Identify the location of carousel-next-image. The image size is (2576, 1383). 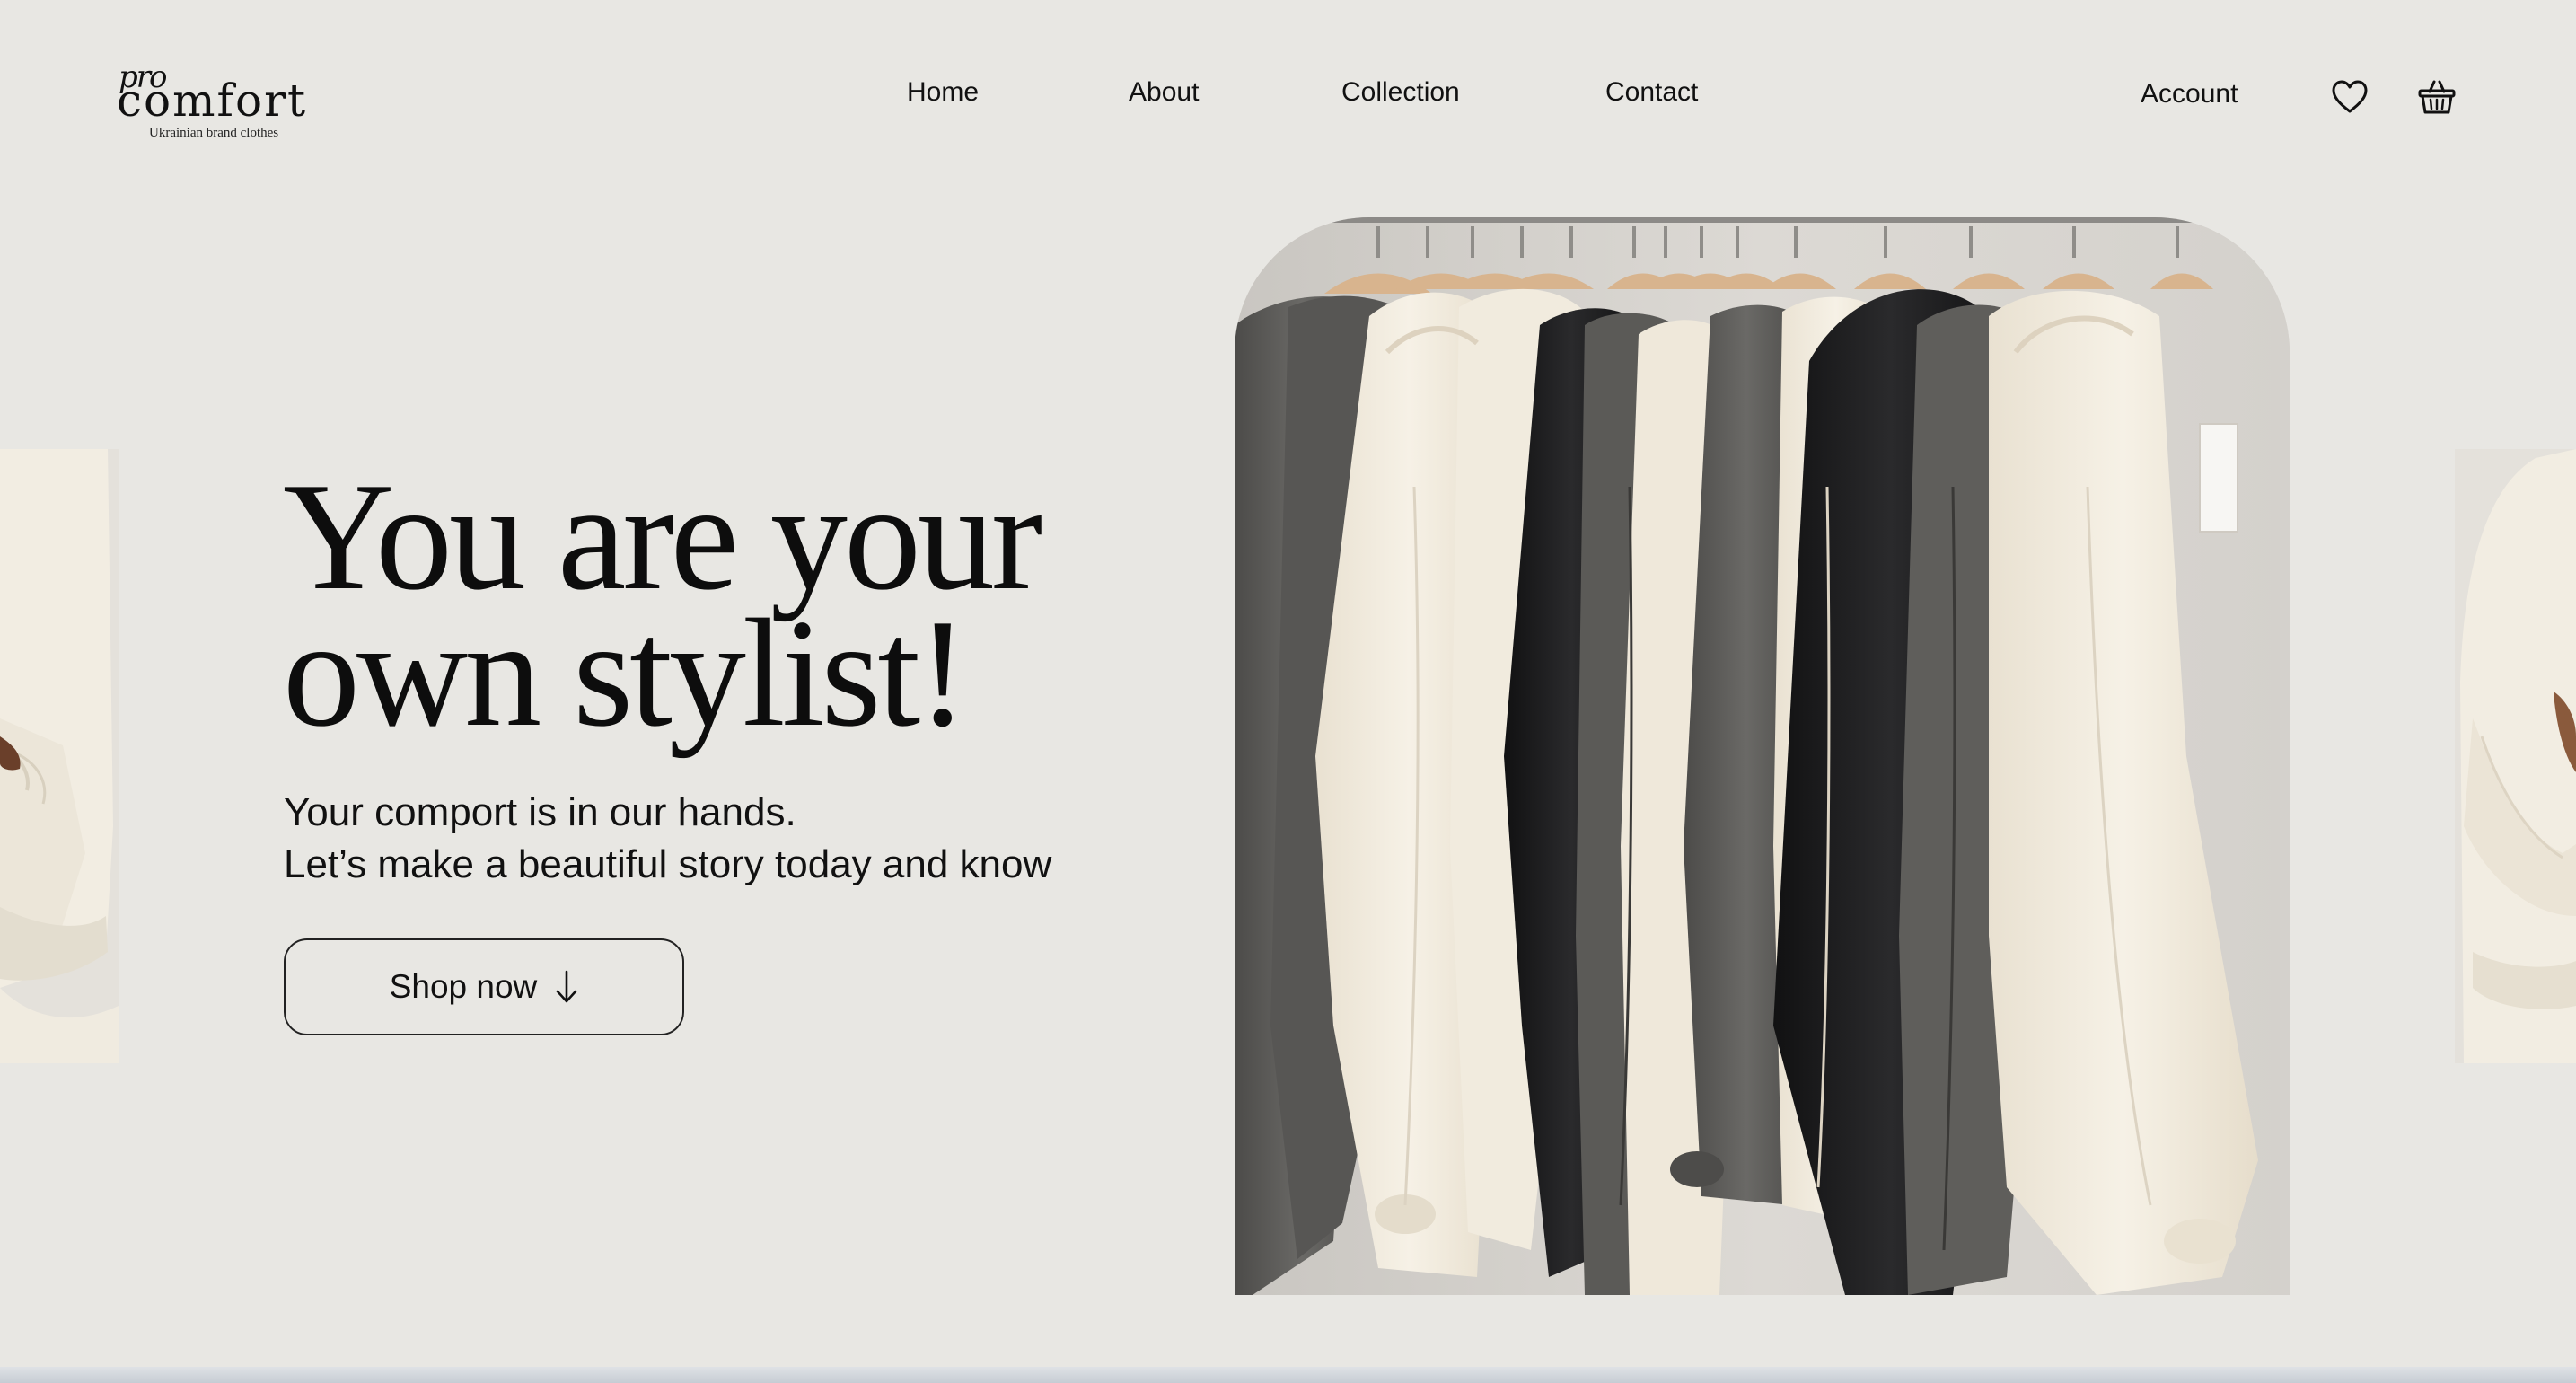
(2515, 756).